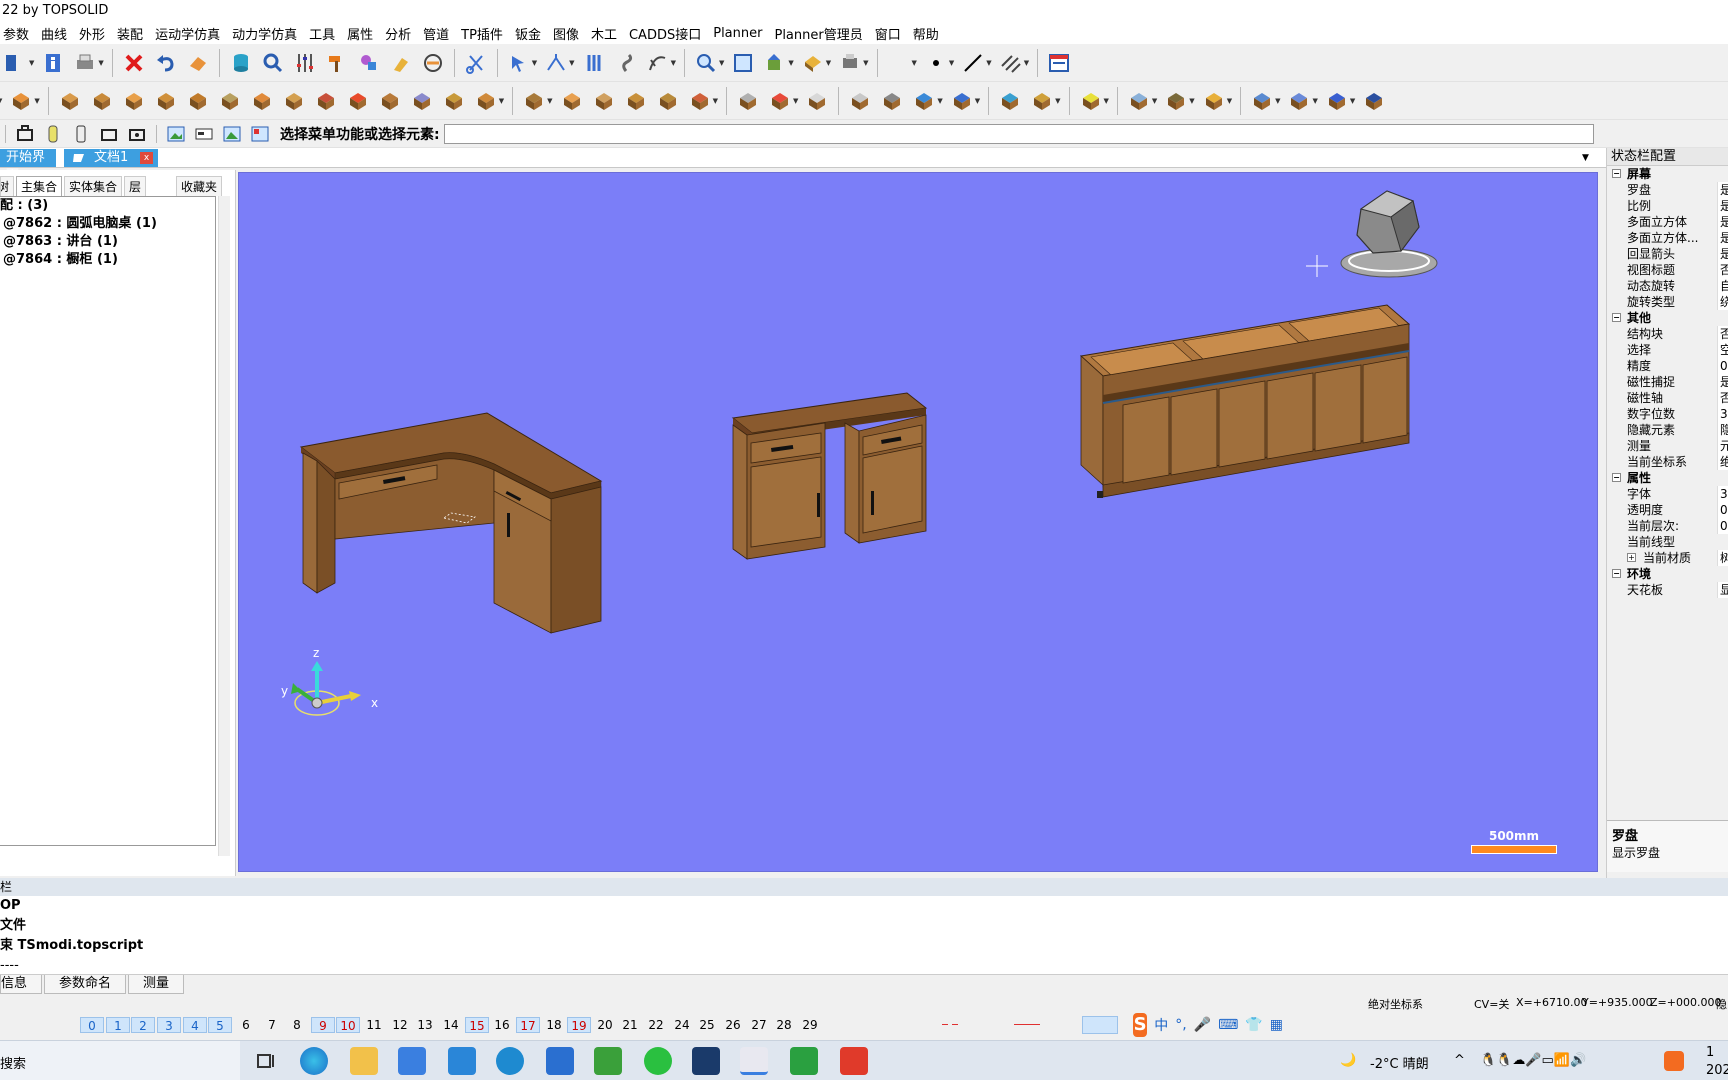 This screenshot has height=1080, width=1728. What do you see at coordinates (1722, 462) in the screenshot?
I see `property-value: 绝` at bounding box center [1722, 462].